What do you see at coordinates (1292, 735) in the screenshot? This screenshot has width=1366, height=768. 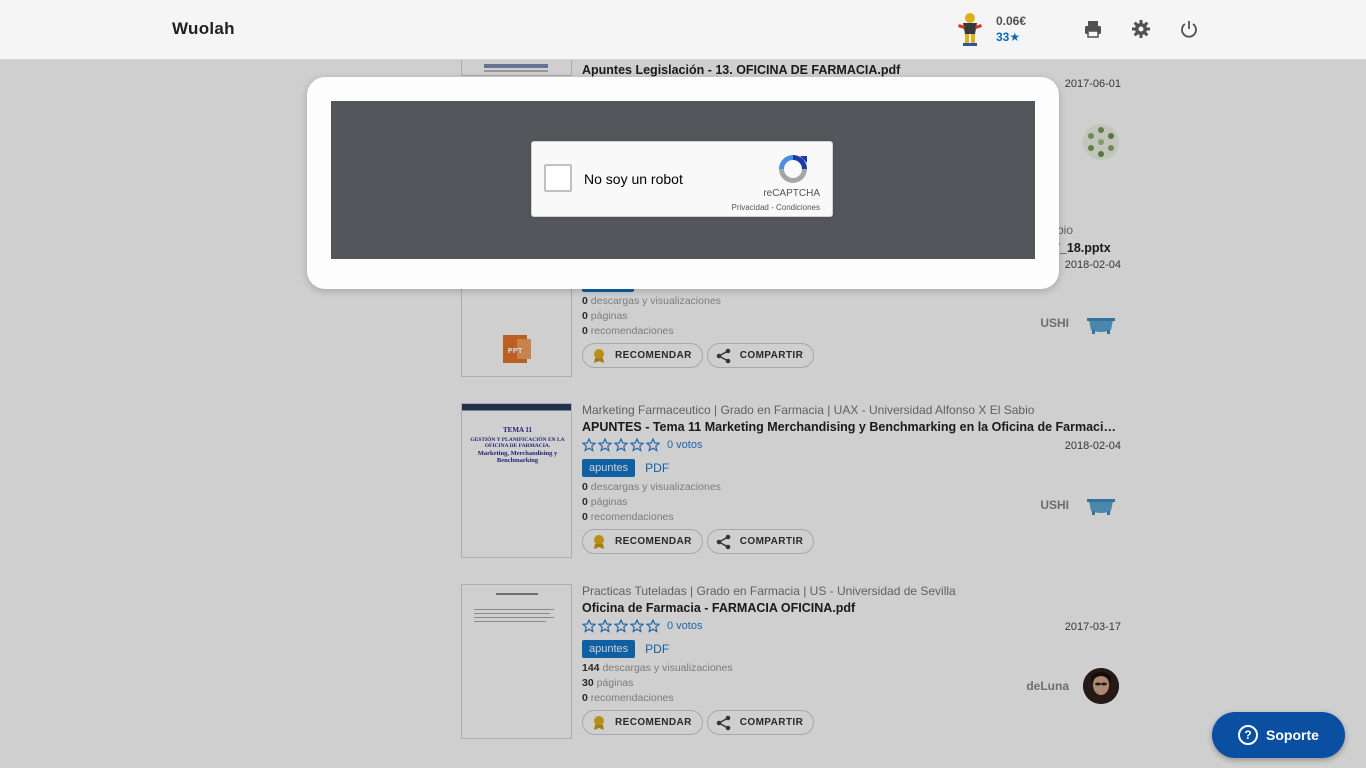 I see `support-label: Soporte` at bounding box center [1292, 735].